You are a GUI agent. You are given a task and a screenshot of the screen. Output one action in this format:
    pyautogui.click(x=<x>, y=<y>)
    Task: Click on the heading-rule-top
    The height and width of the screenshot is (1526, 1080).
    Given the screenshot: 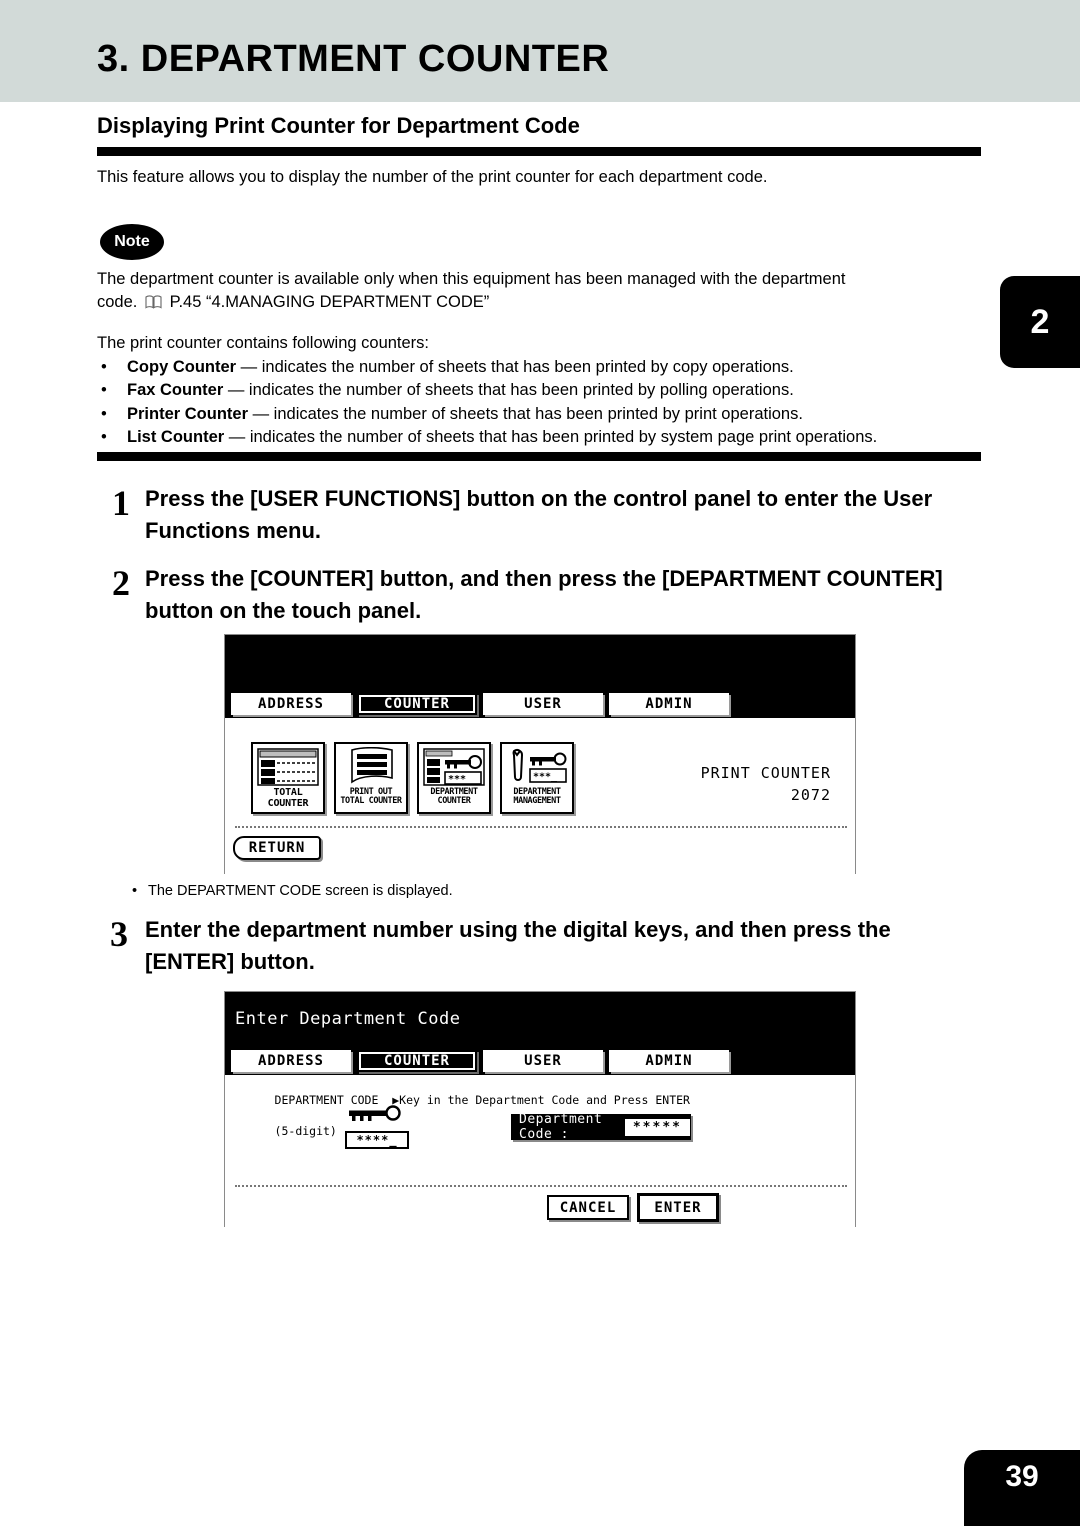 What is the action you would take?
    pyautogui.click(x=539, y=151)
    